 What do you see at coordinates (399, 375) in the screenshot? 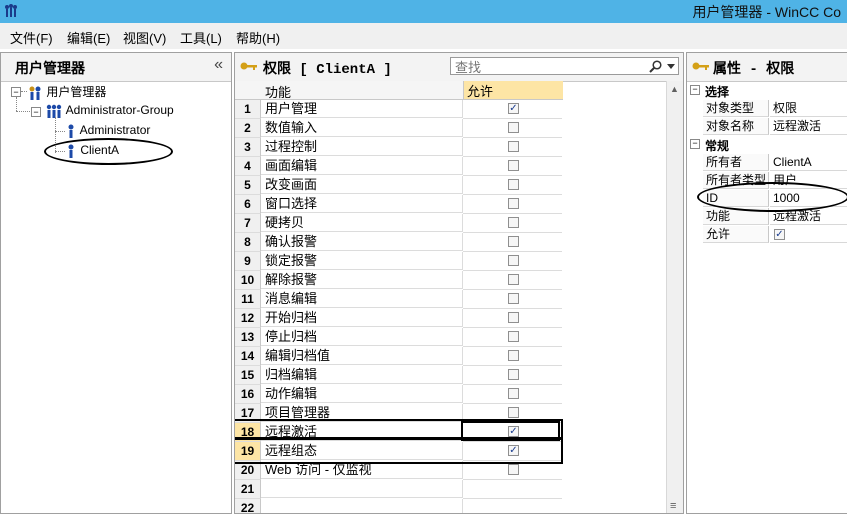
I see `table-row: 15 归档编辑` at bounding box center [399, 375].